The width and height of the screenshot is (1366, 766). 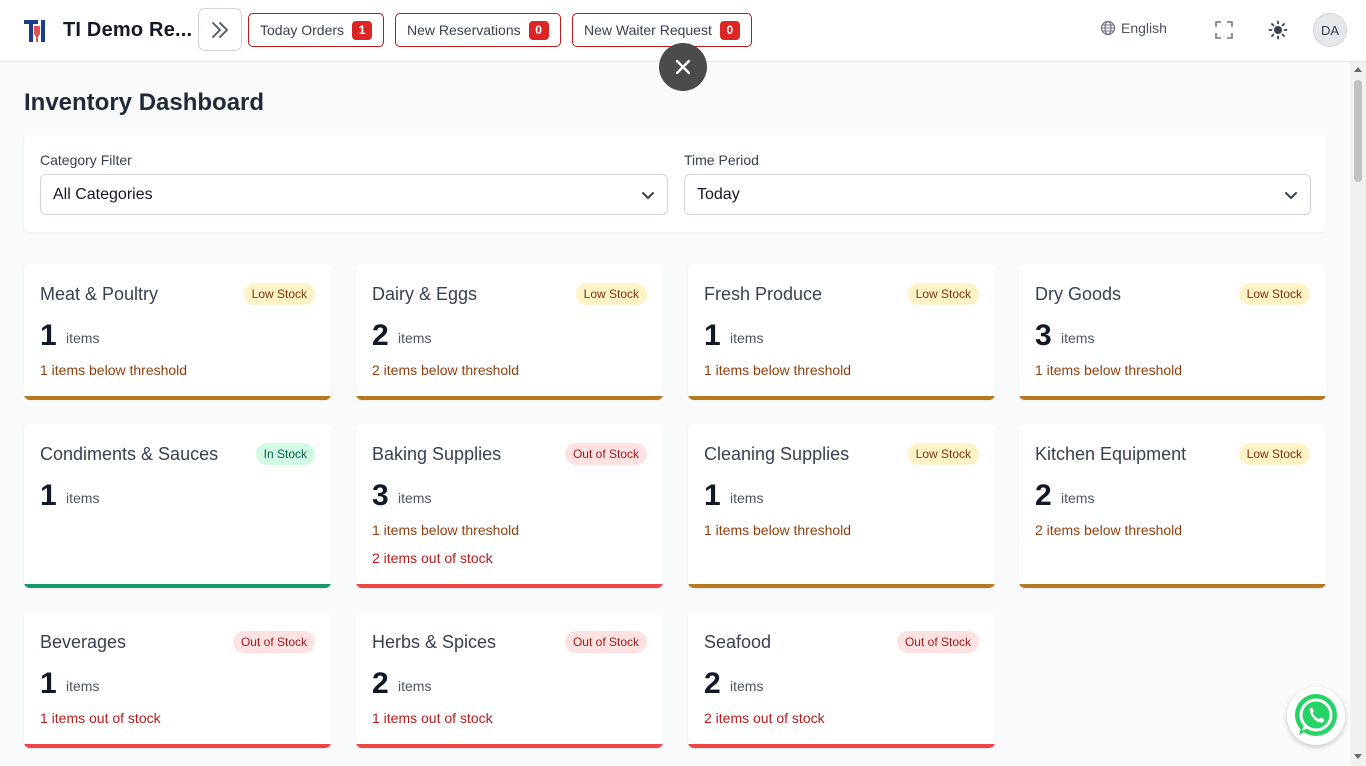 I want to click on sun-icon, so click(x=1278, y=30).